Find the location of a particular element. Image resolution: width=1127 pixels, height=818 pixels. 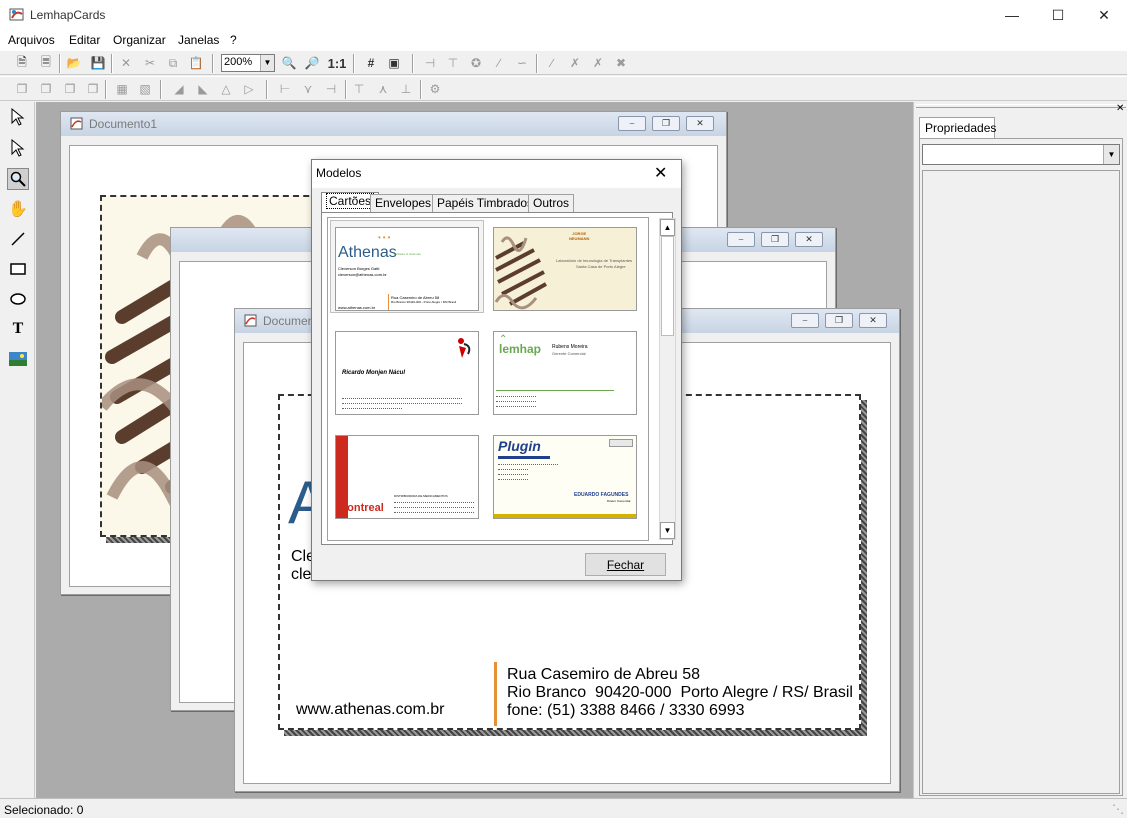

minimize-button: — is located at coordinates (1012, 15).